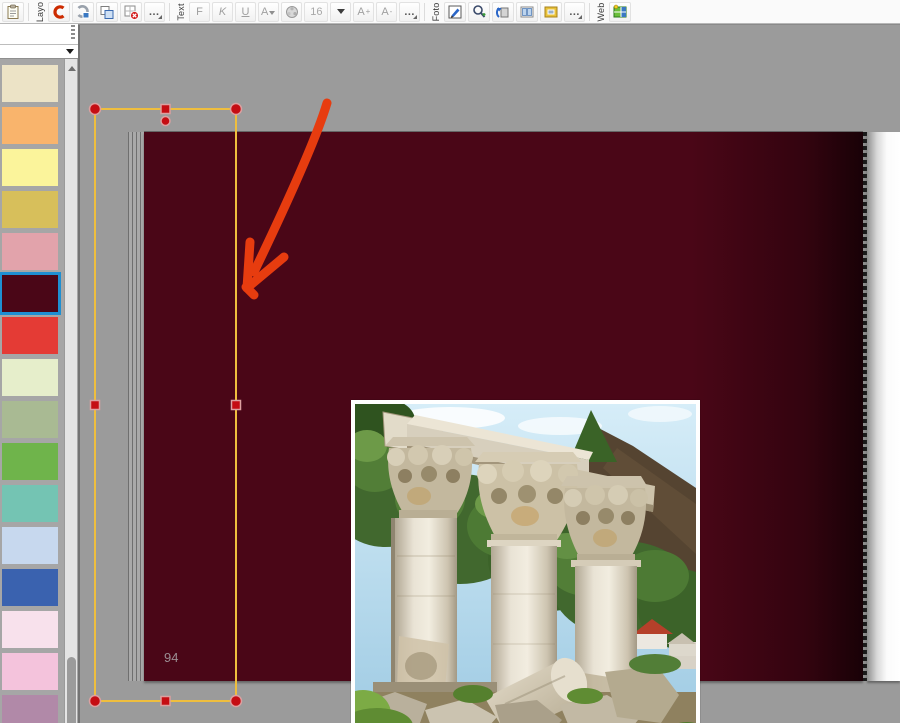  What do you see at coordinates (222, 11) in the screenshot?
I see `italic-button: K` at bounding box center [222, 11].